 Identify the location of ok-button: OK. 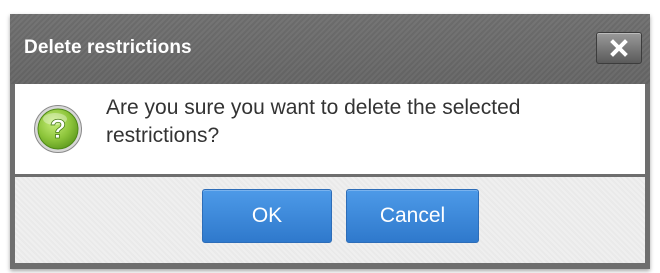
(267, 216).